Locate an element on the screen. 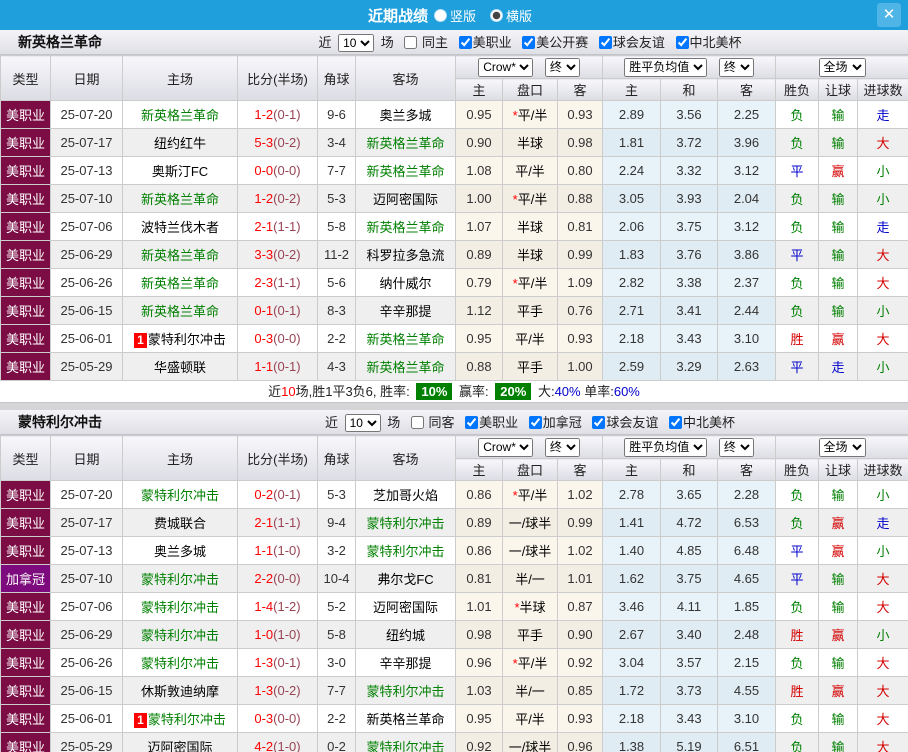 Image resolution: width=908 pixels, height=752 pixels. score-cell: 0-2(0-1) is located at coordinates (277, 494).